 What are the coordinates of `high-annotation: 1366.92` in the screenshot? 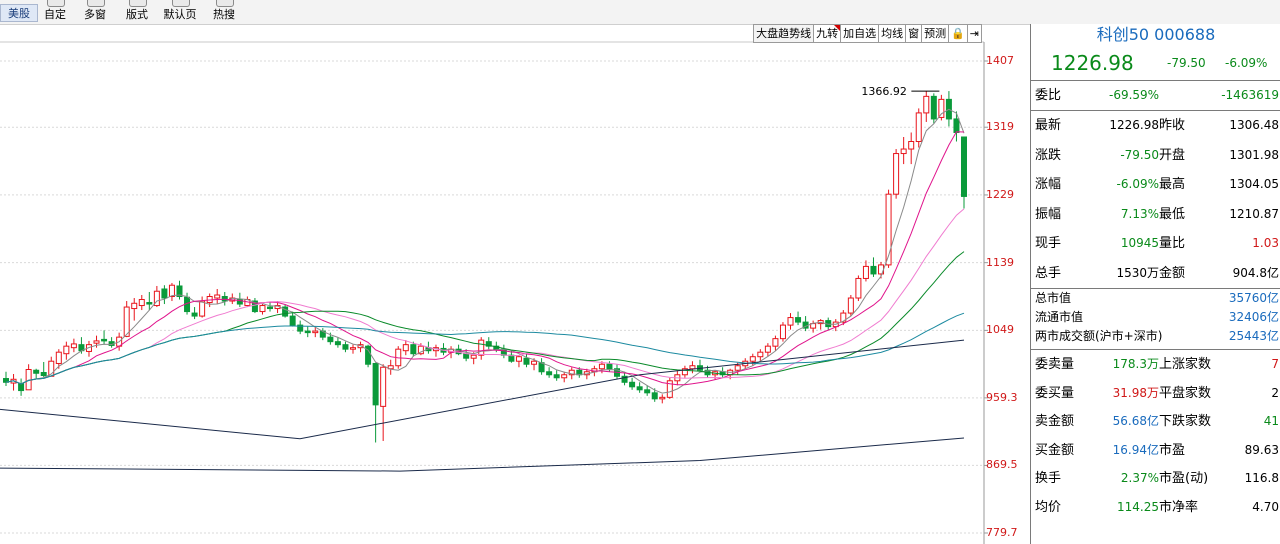 It's located at (884, 91).